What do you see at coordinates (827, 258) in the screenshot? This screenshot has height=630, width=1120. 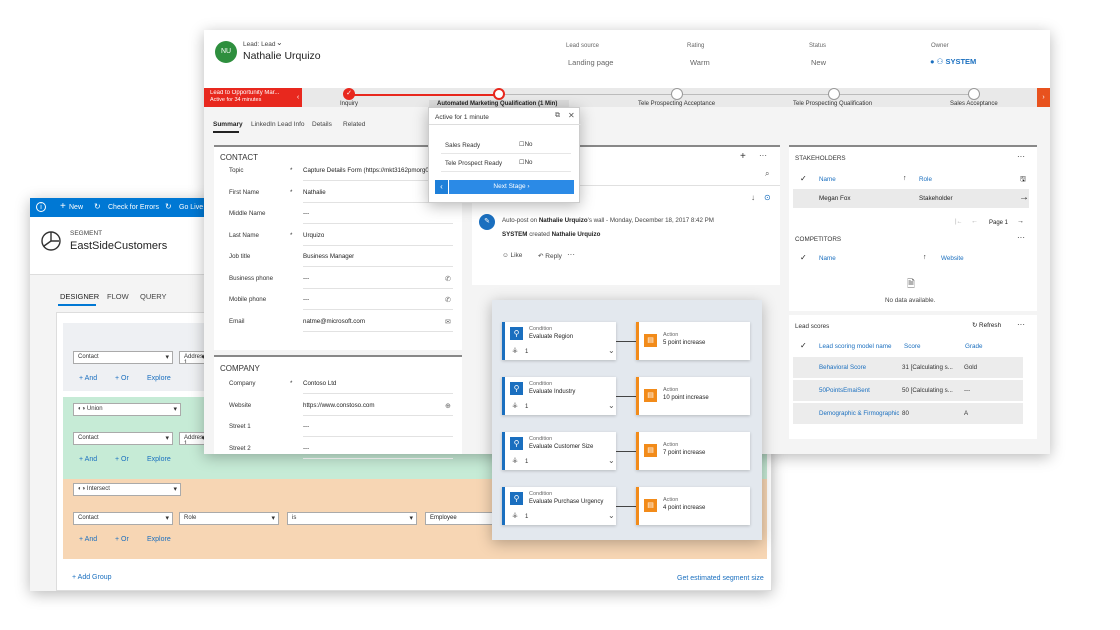 I see `competitors-col-name: Name` at bounding box center [827, 258].